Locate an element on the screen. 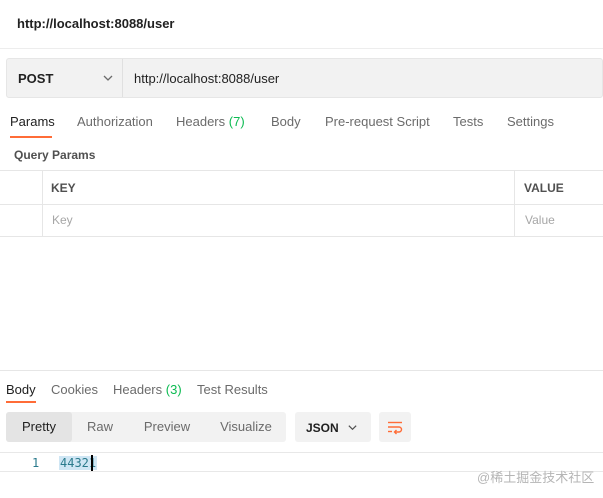 The width and height of the screenshot is (603, 498). wrap-lines-button is located at coordinates (395, 427).